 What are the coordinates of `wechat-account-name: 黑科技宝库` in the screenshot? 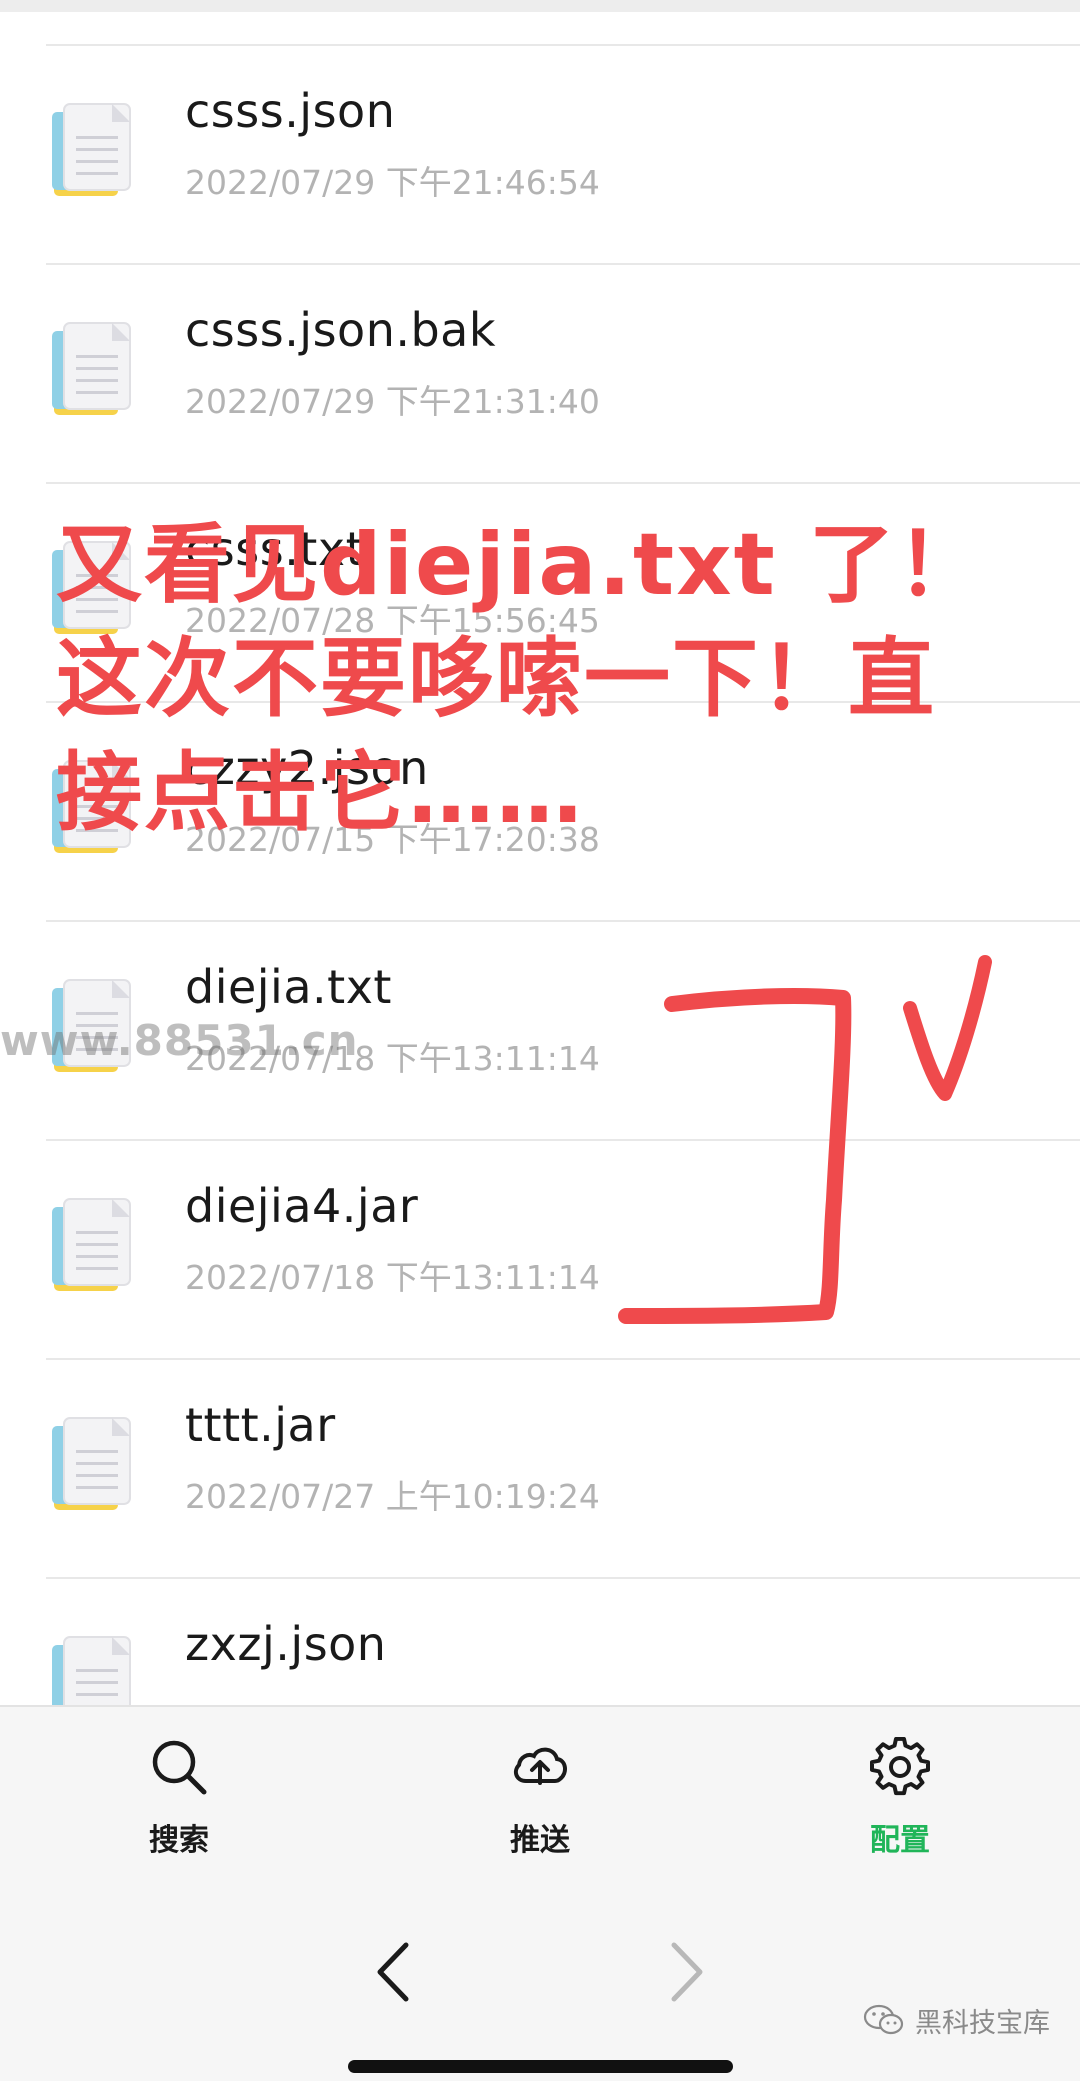 It's located at (982, 2023).